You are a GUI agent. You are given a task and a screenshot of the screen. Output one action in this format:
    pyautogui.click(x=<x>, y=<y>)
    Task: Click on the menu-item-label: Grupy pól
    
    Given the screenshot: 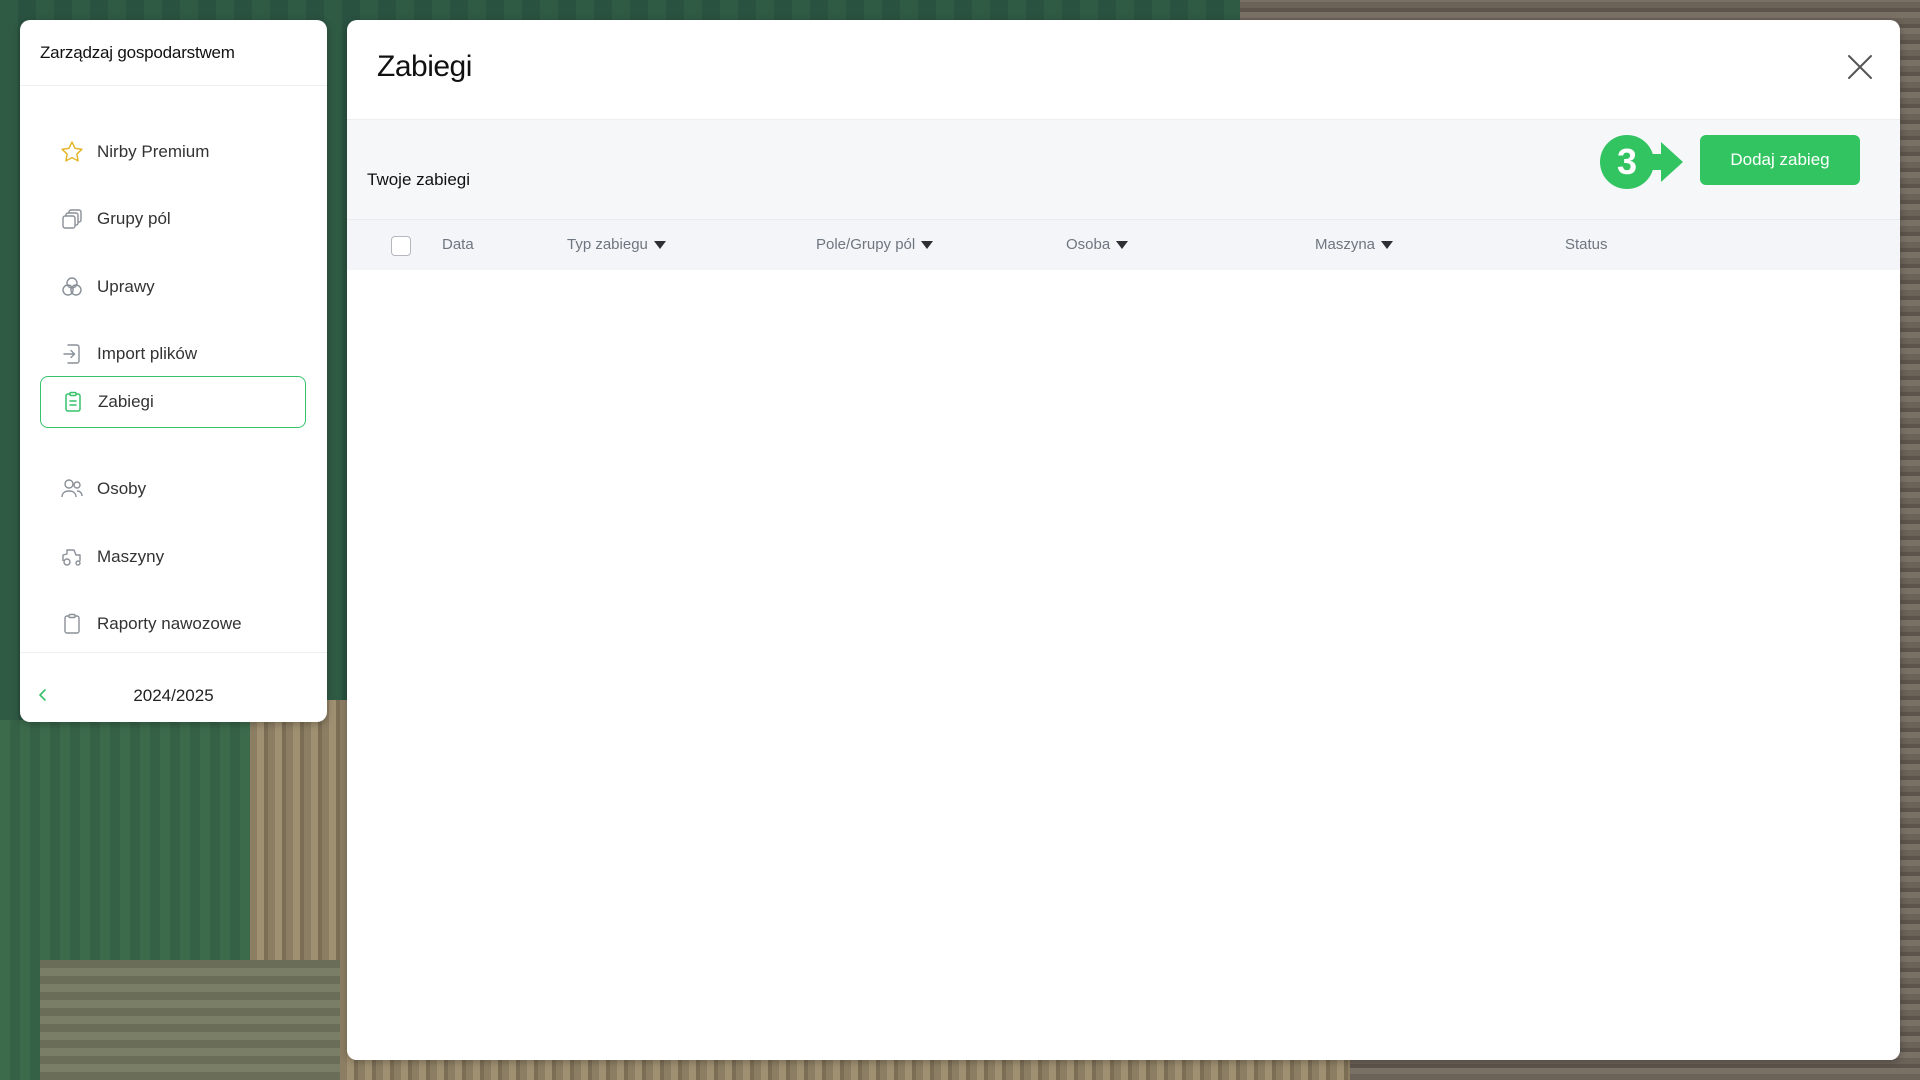 What is the action you would take?
    pyautogui.click(x=134, y=218)
    